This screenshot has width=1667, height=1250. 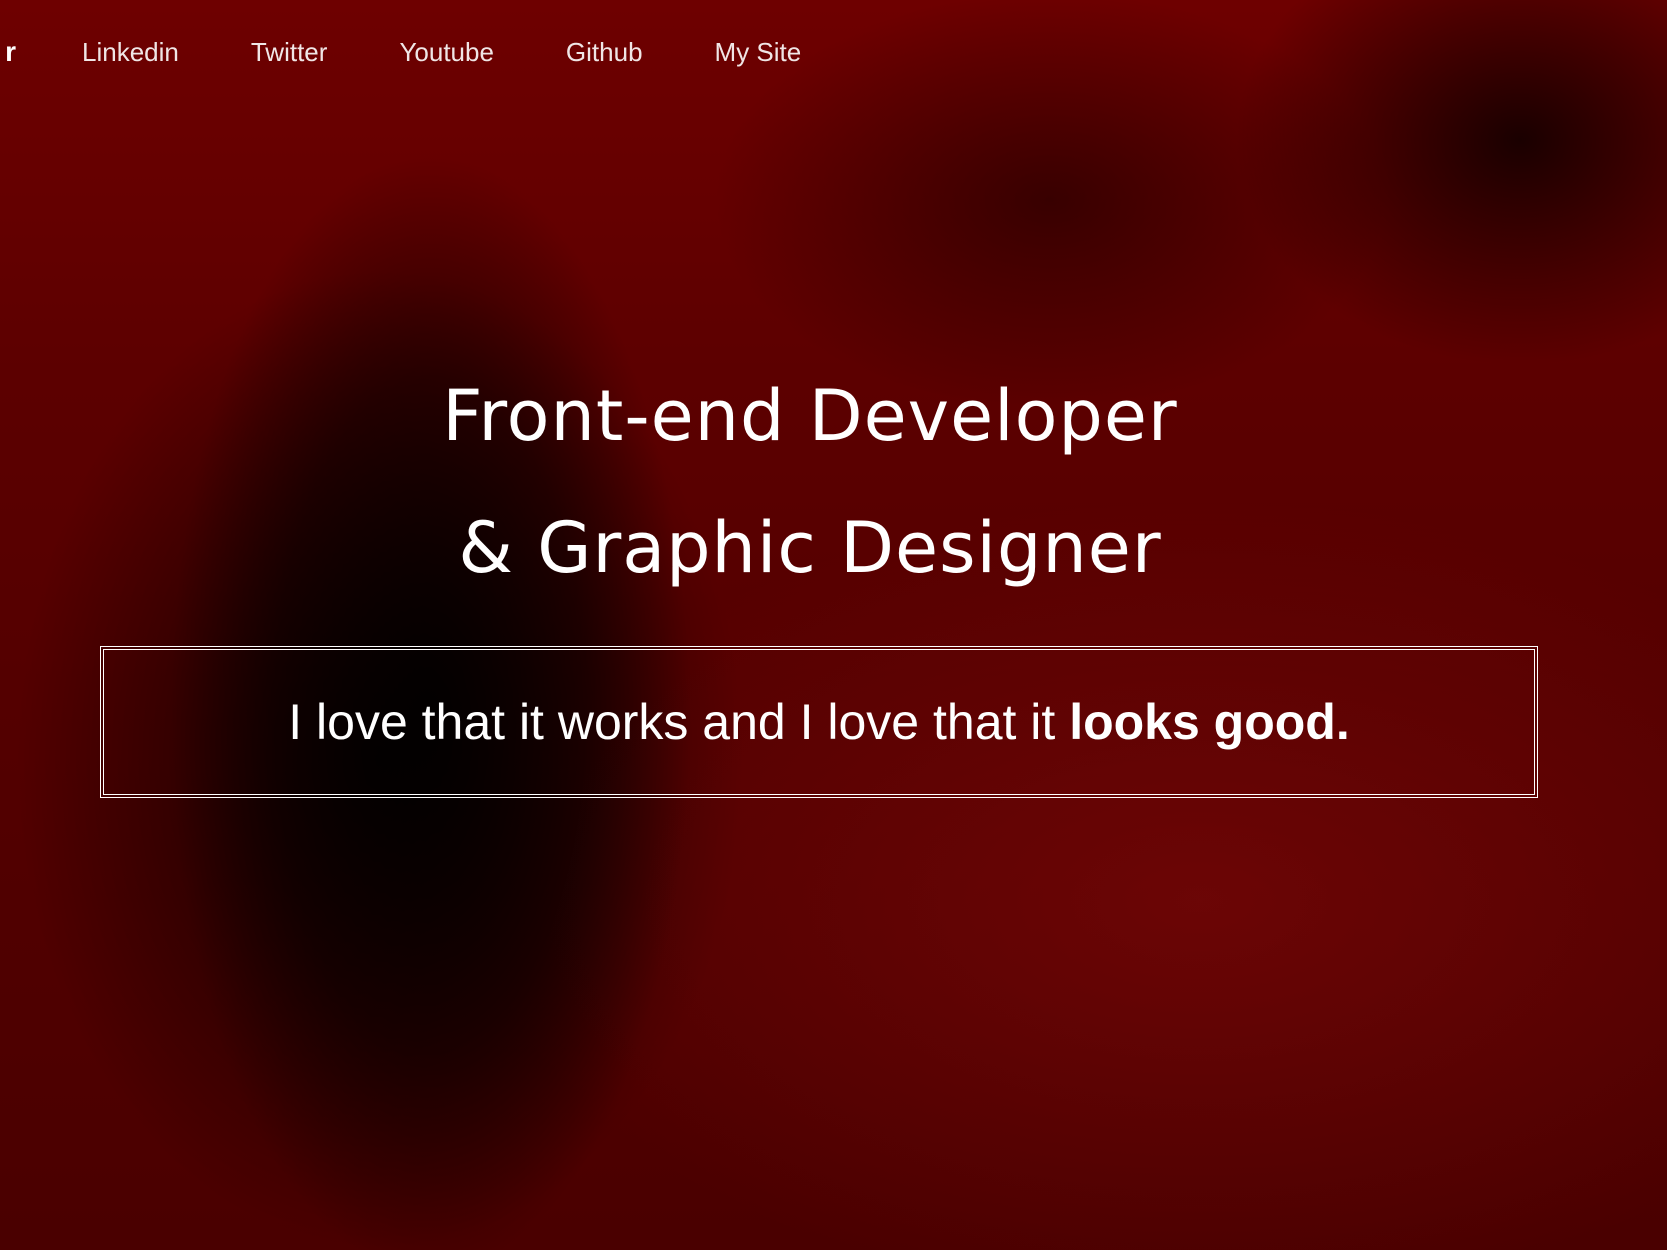 What do you see at coordinates (679, 722) in the screenshot?
I see `tagline-regular-text: I love that it works and I love that it` at bounding box center [679, 722].